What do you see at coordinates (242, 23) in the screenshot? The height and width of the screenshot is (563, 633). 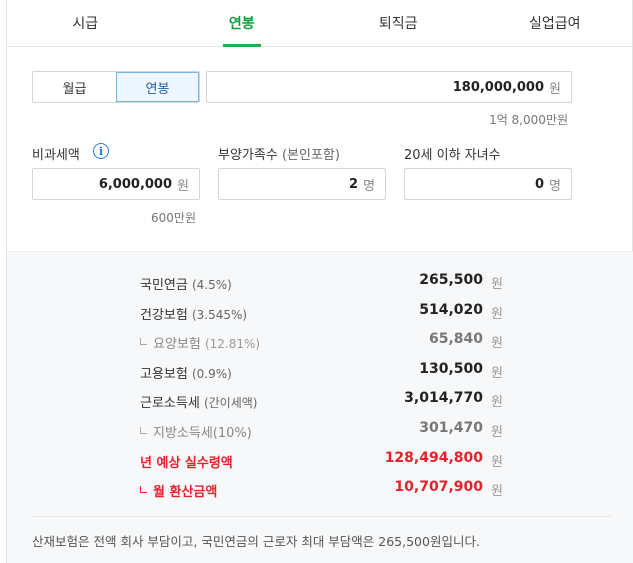 I see `tab-annual: 연봉` at bounding box center [242, 23].